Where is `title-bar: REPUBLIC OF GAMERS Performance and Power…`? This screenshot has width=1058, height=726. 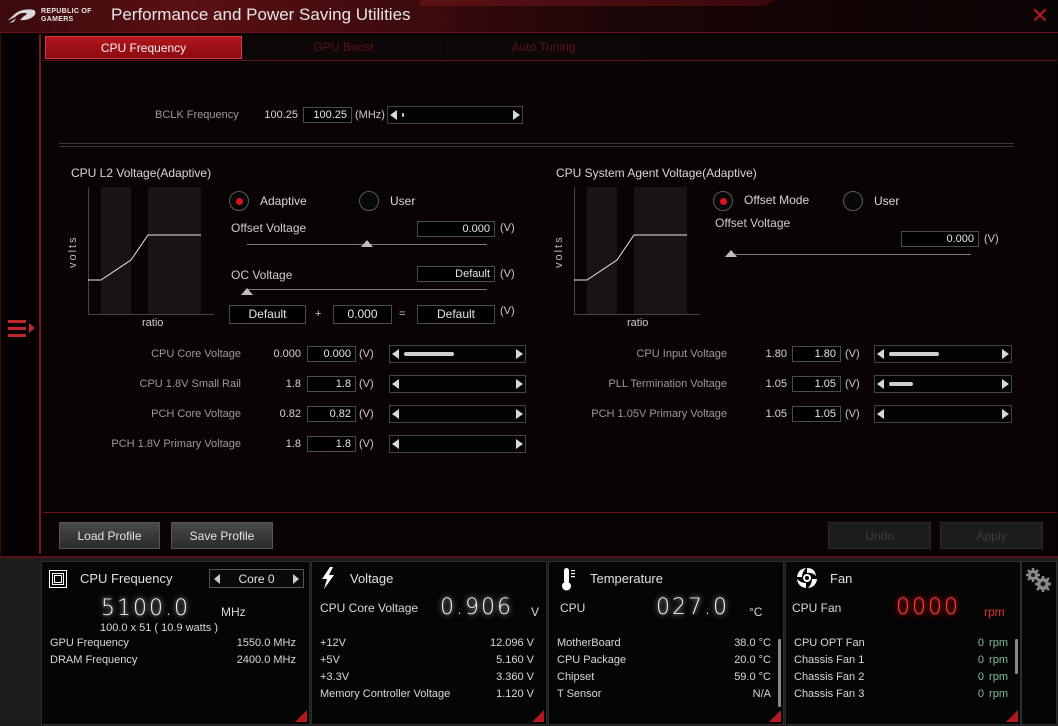 title-bar: REPUBLIC OF GAMERS Performance and Power… is located at coordinates (529, 16).